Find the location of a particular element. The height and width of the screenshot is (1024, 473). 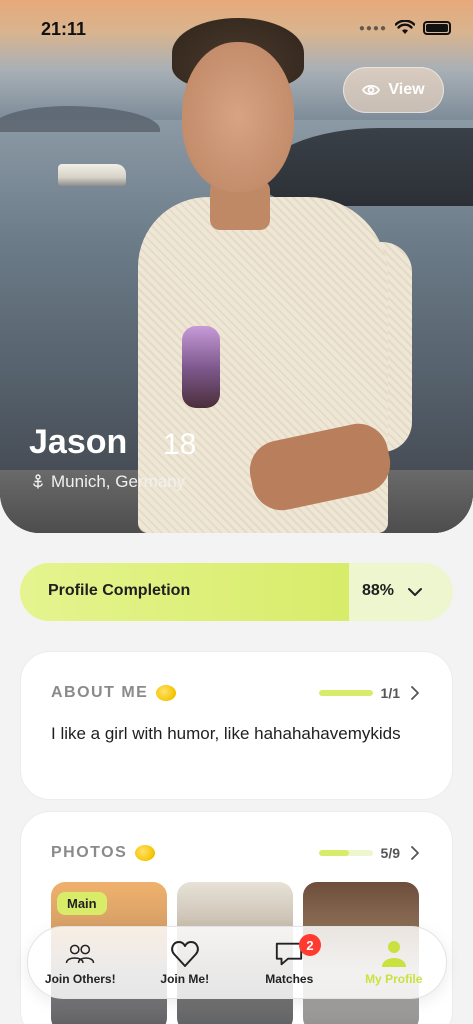

battery-icon is located at coordinates (437, 28).